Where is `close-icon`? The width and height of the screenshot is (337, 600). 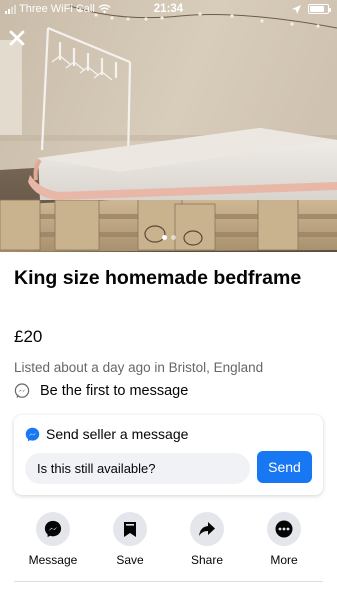
close-icon is located at coordinates (17, 38).